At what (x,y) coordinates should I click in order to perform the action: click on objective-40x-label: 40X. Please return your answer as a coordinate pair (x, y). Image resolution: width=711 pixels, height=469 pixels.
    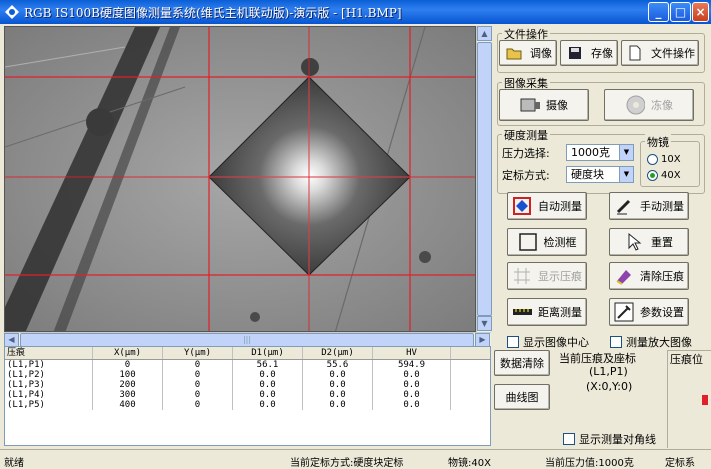
    Looking at the image, I should click on (671, 175).